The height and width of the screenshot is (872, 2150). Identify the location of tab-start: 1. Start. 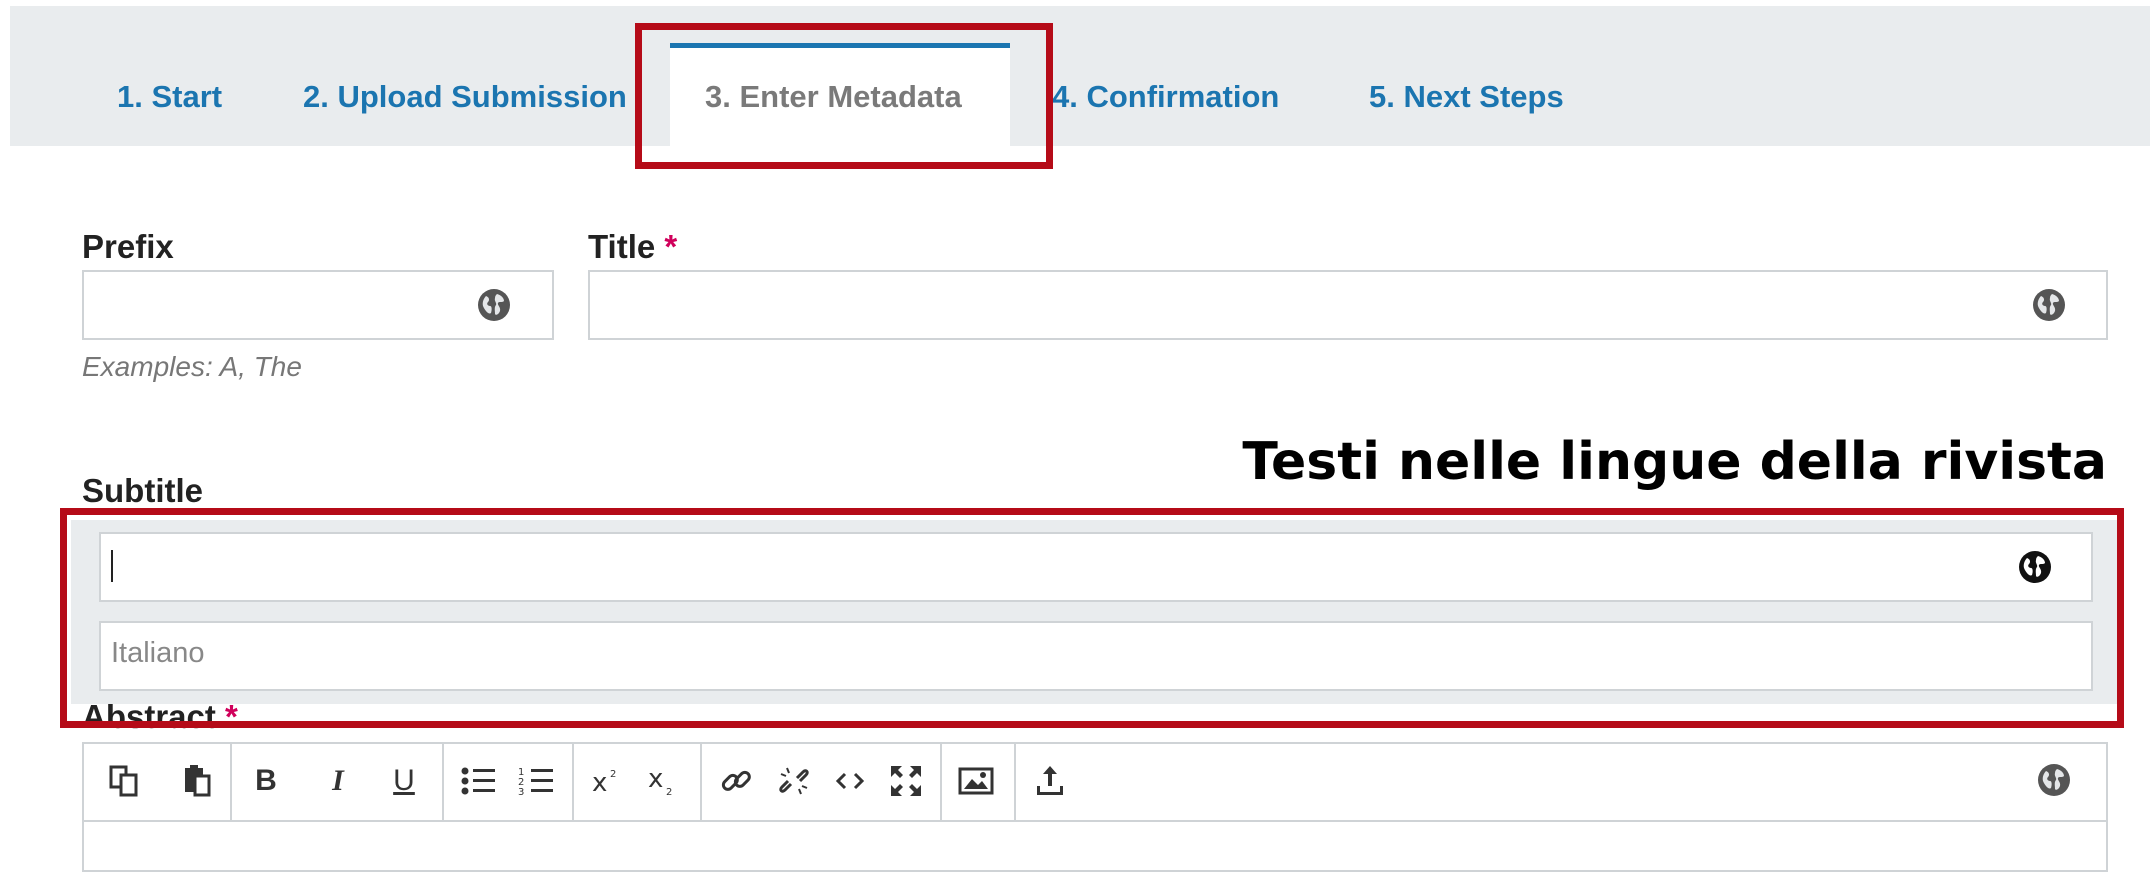
(169, 96).